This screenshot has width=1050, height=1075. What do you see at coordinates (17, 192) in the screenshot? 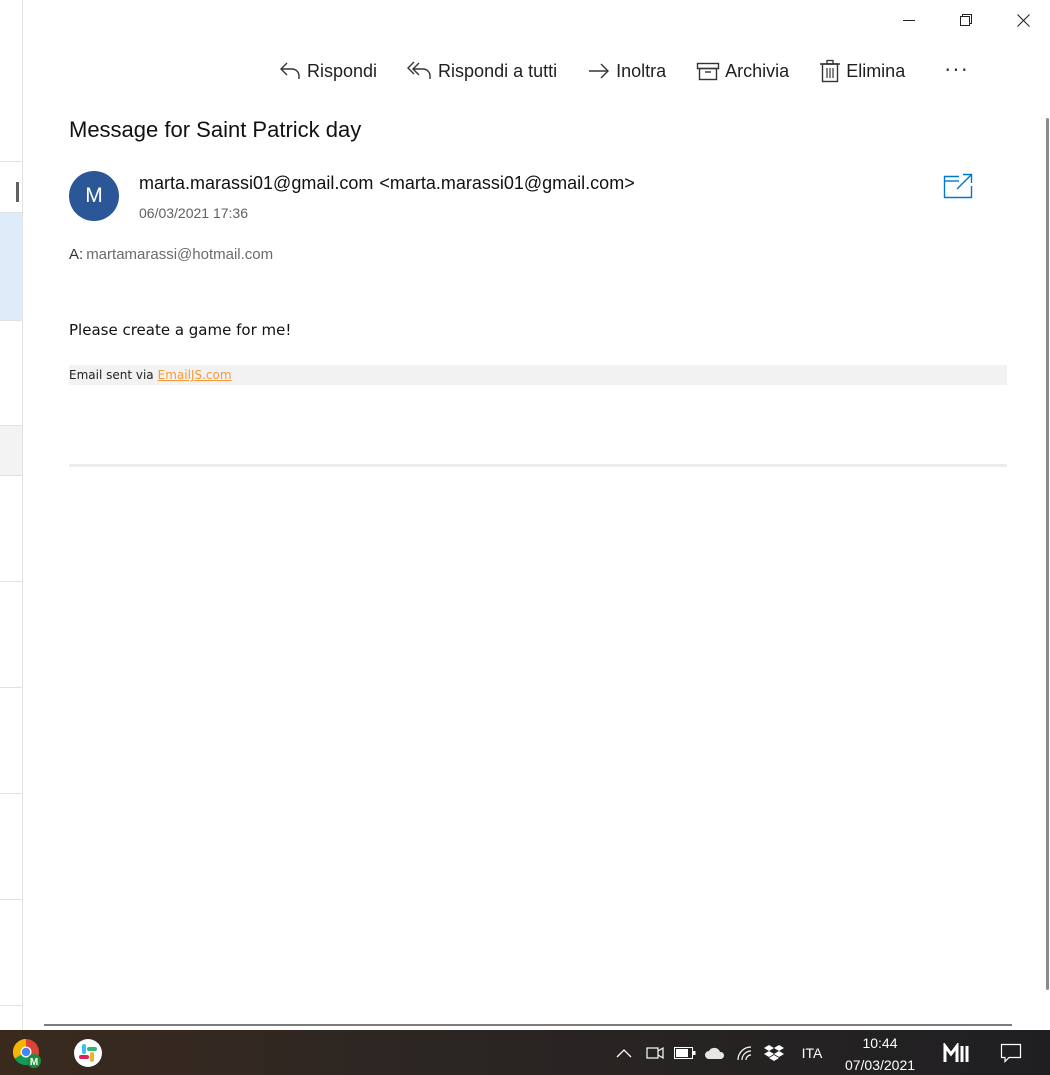
I see `list-text-caret` at bounding box center [17, 192].